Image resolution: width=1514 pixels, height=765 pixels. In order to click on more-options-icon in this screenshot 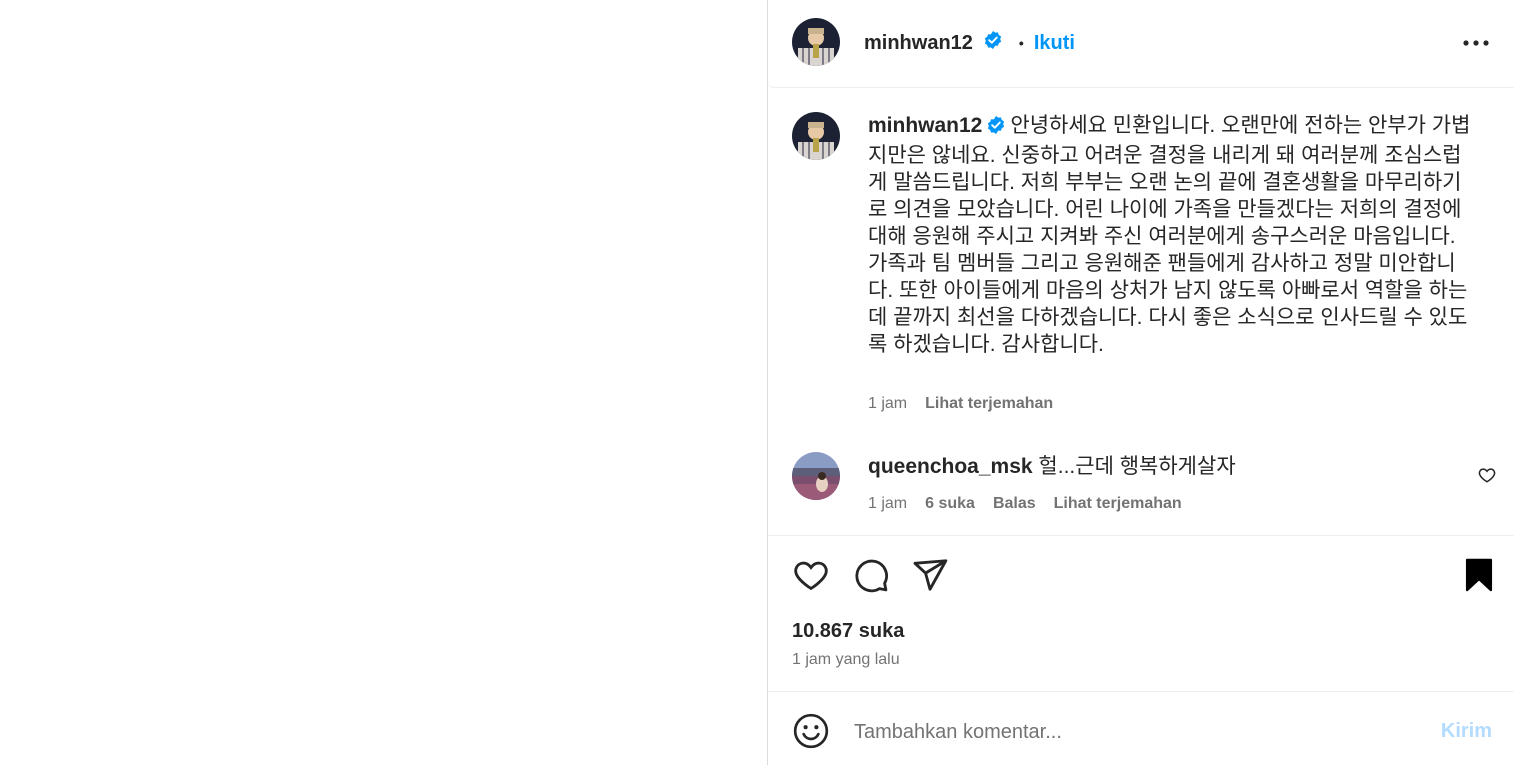, I will do `click(1476, 43)`.